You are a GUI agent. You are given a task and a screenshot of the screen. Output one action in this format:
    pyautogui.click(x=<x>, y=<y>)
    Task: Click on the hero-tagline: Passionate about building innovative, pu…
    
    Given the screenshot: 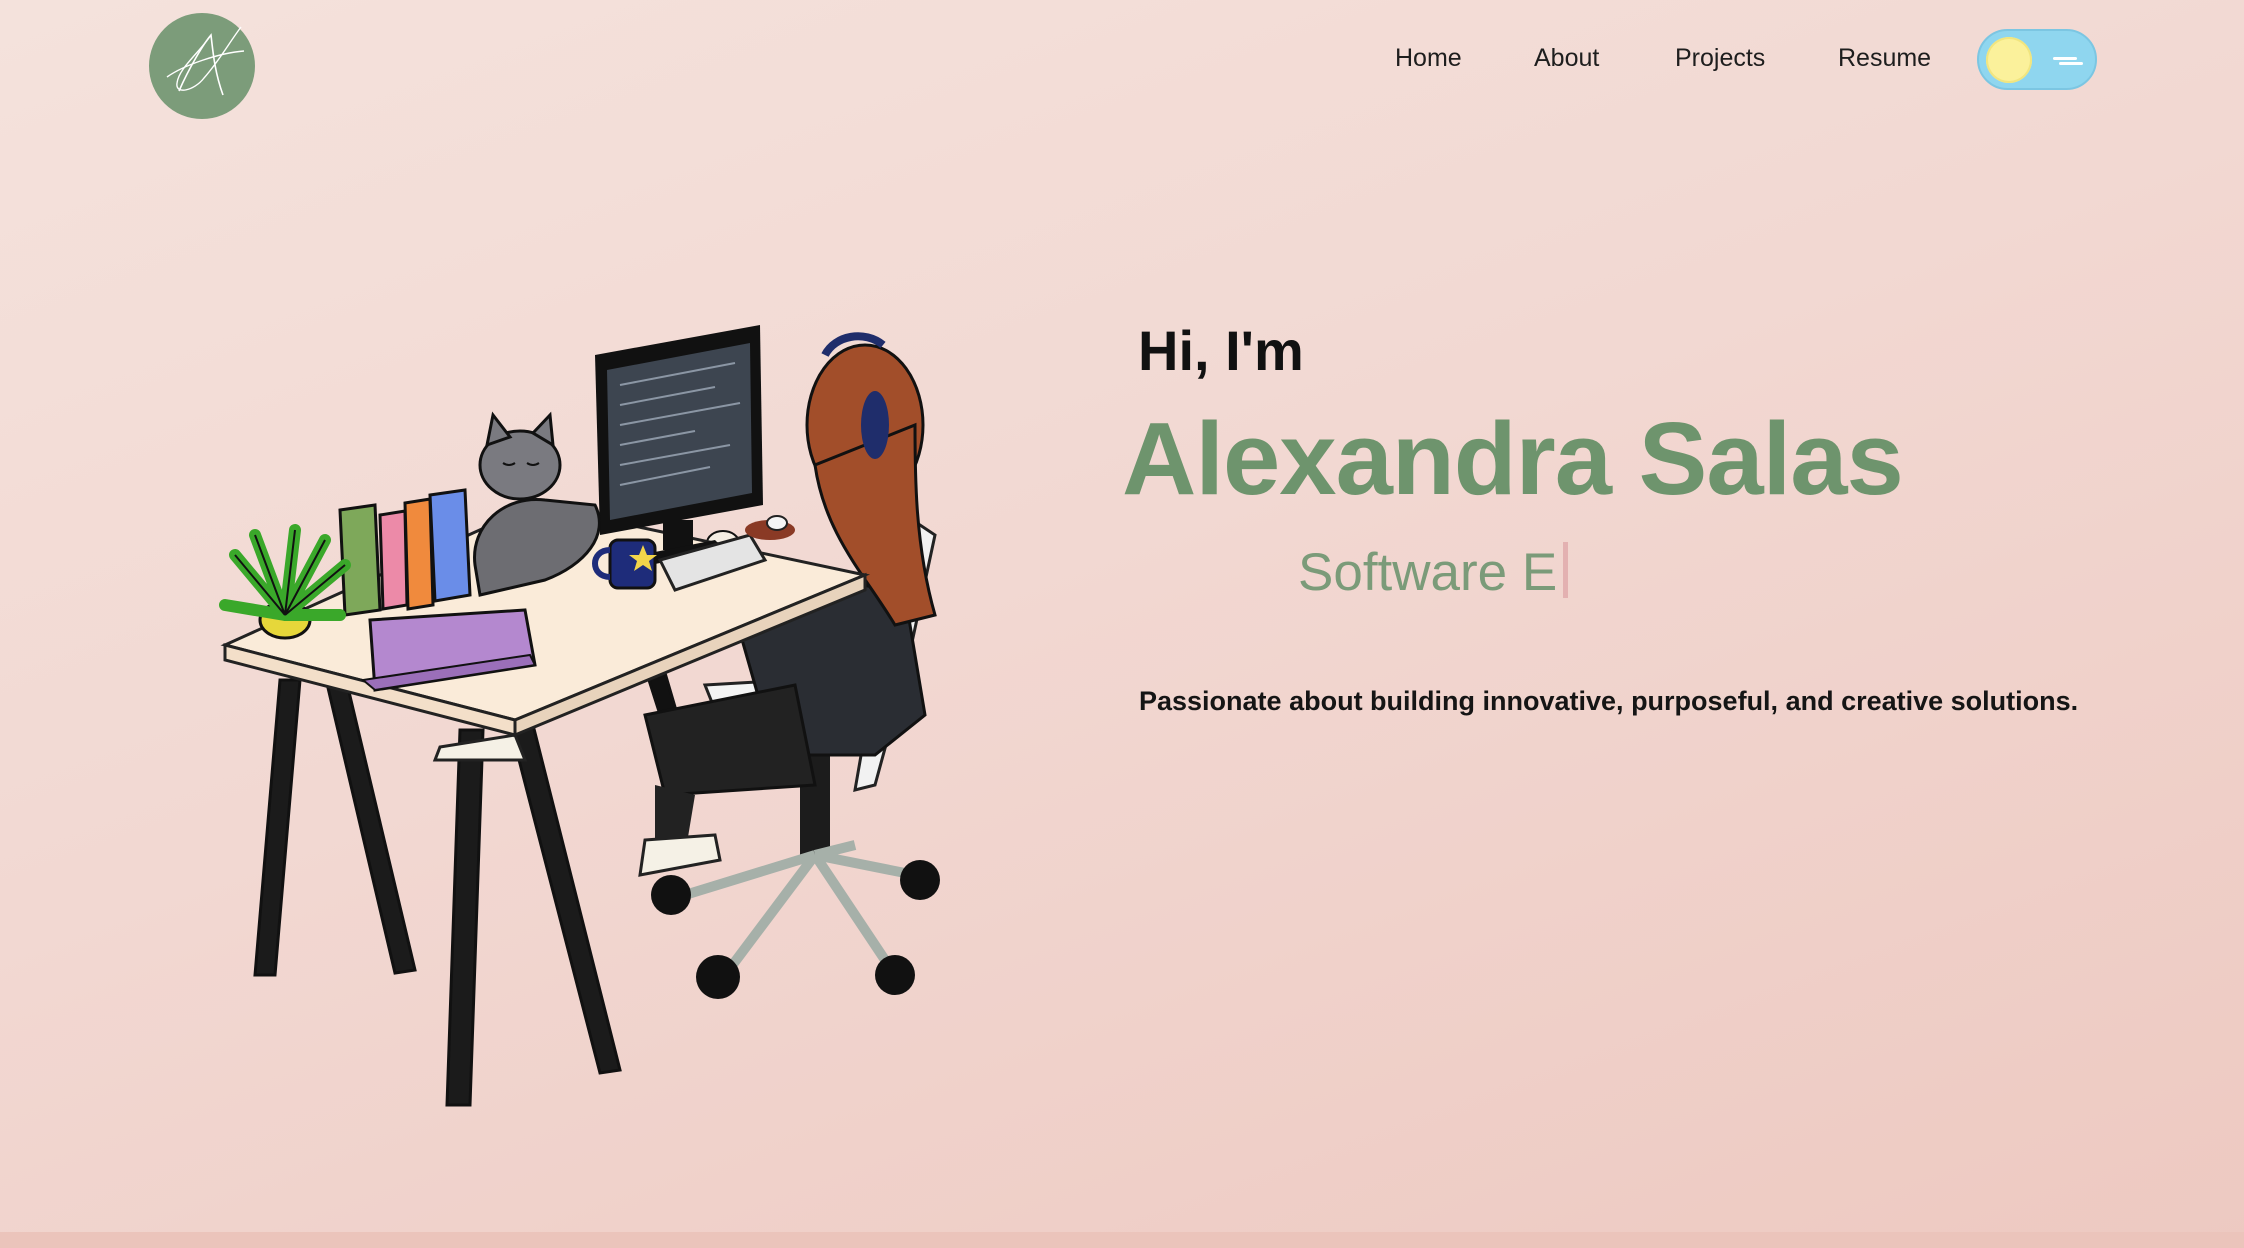 What is the action you would take?
    pyautogui.click(x=1609, y=701)
    